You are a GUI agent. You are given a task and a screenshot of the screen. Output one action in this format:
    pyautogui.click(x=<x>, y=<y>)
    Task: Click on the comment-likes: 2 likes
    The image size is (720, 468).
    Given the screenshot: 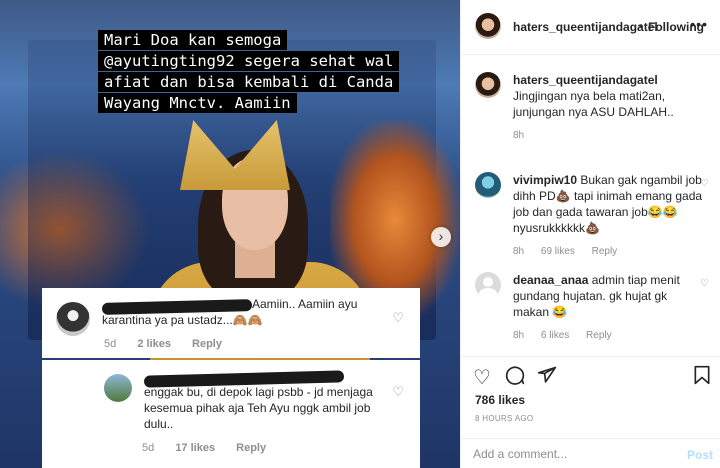 What is the action you would take?
    pyautogui.click(x=154, y=344)
    